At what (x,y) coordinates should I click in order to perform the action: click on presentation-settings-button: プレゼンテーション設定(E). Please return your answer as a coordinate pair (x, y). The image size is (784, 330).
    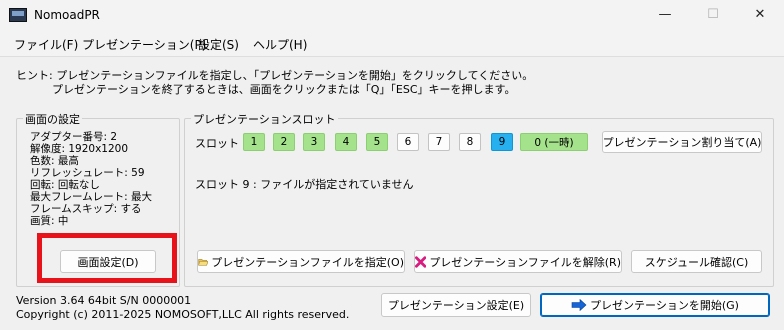
    Looking at the image, I should click on (456, 305).